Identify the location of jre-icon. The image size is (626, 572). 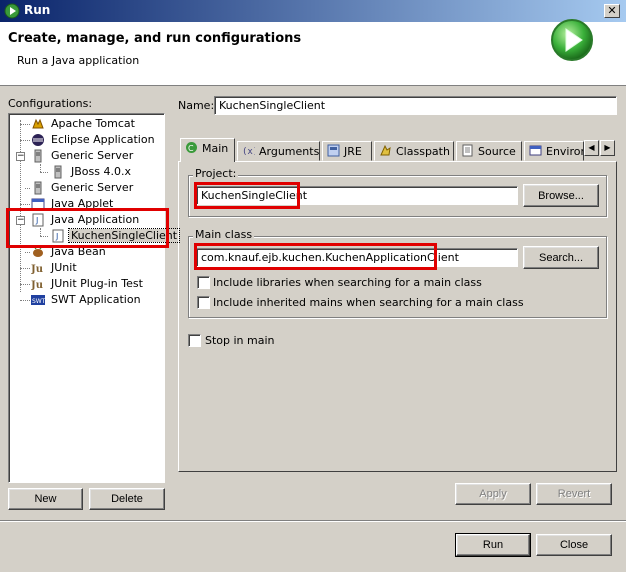
(333, 150).